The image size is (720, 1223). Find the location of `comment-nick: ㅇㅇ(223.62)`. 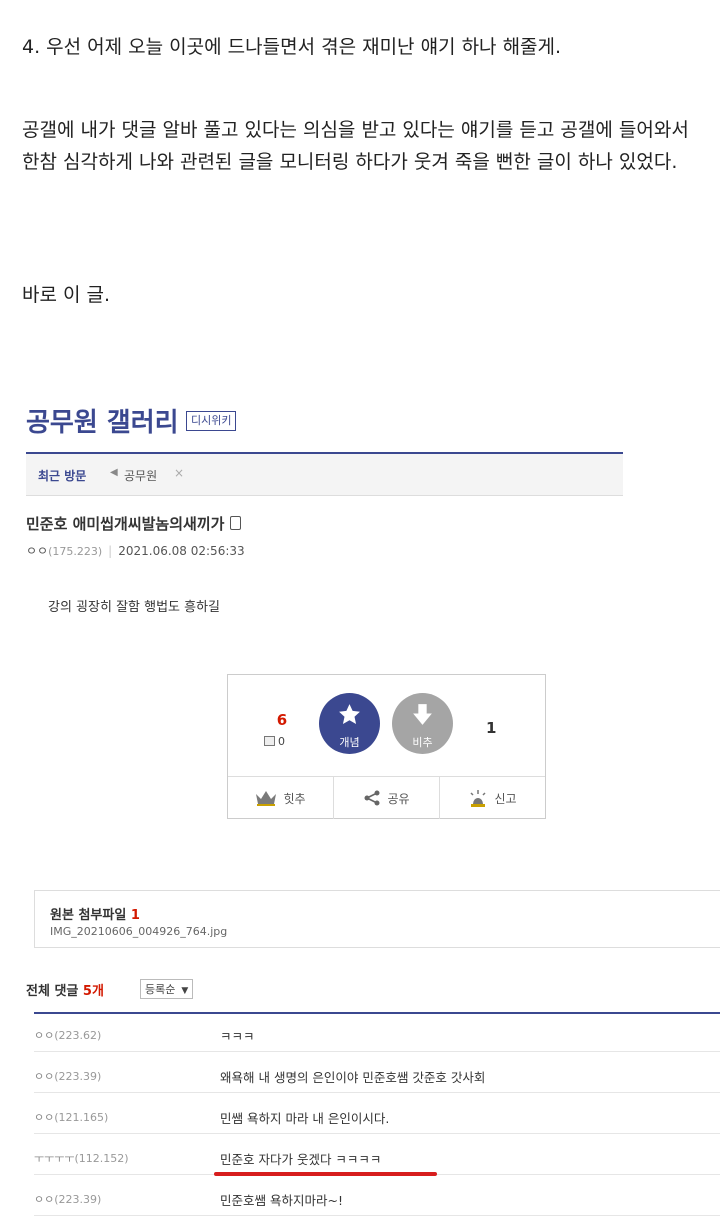

comment-nick: ㅇㅇ(223.62) is located at coordinates (67, 1035).